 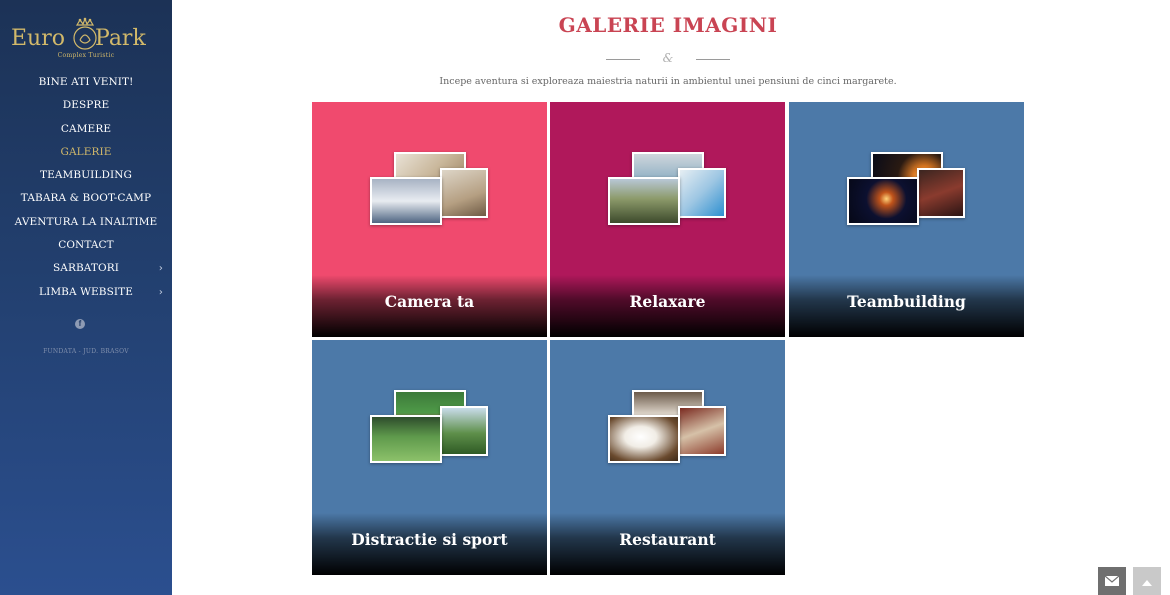 I want to click on scroll-top-button, so click(x=1147, y=581).